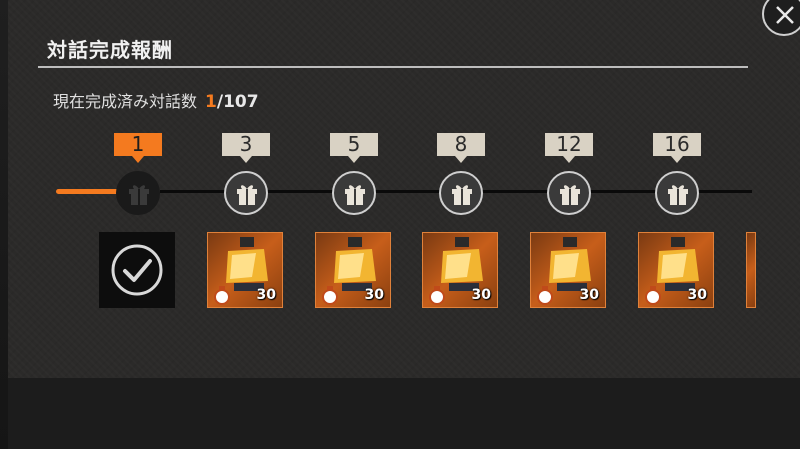 The height and width of the screenshot is (449, 800). What do you see at coordinates (237, 102) in the screenshot?
I see `progress-total: /107` at bounding box center [237, 102].